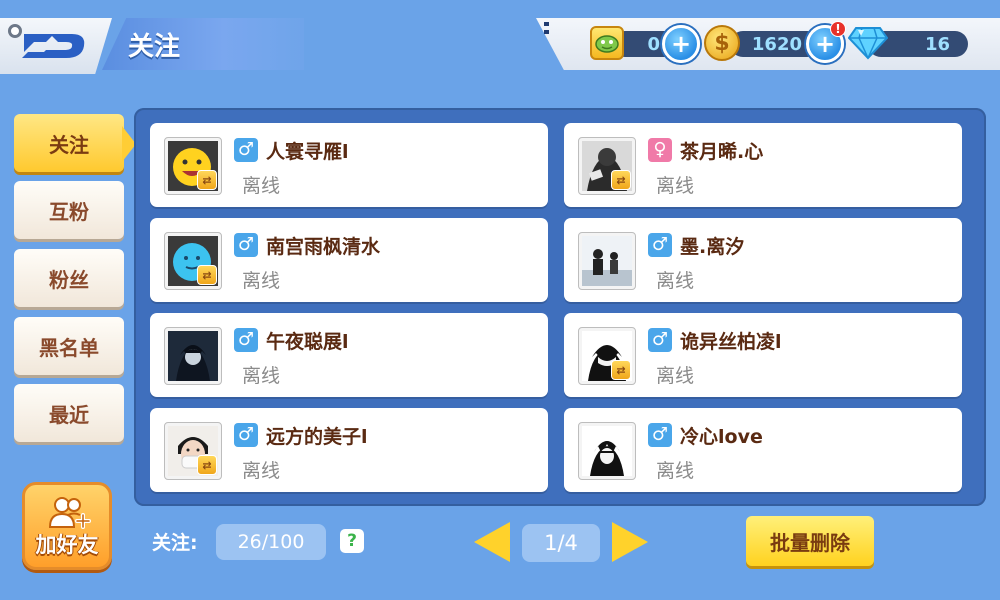 This screenshot has height=600, width=1000. Describe the element at coordinates (271, 542) in the screenshot. I see `follow-count-value: 26/100` at that location.